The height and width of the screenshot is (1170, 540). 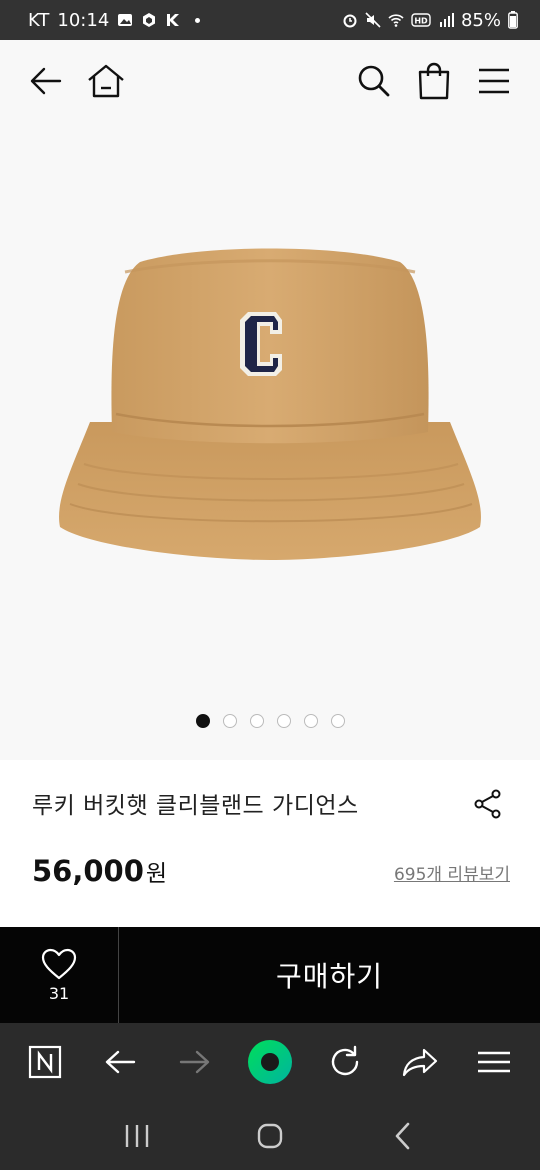 I want to click on home-button, so click(x=106, y=81).